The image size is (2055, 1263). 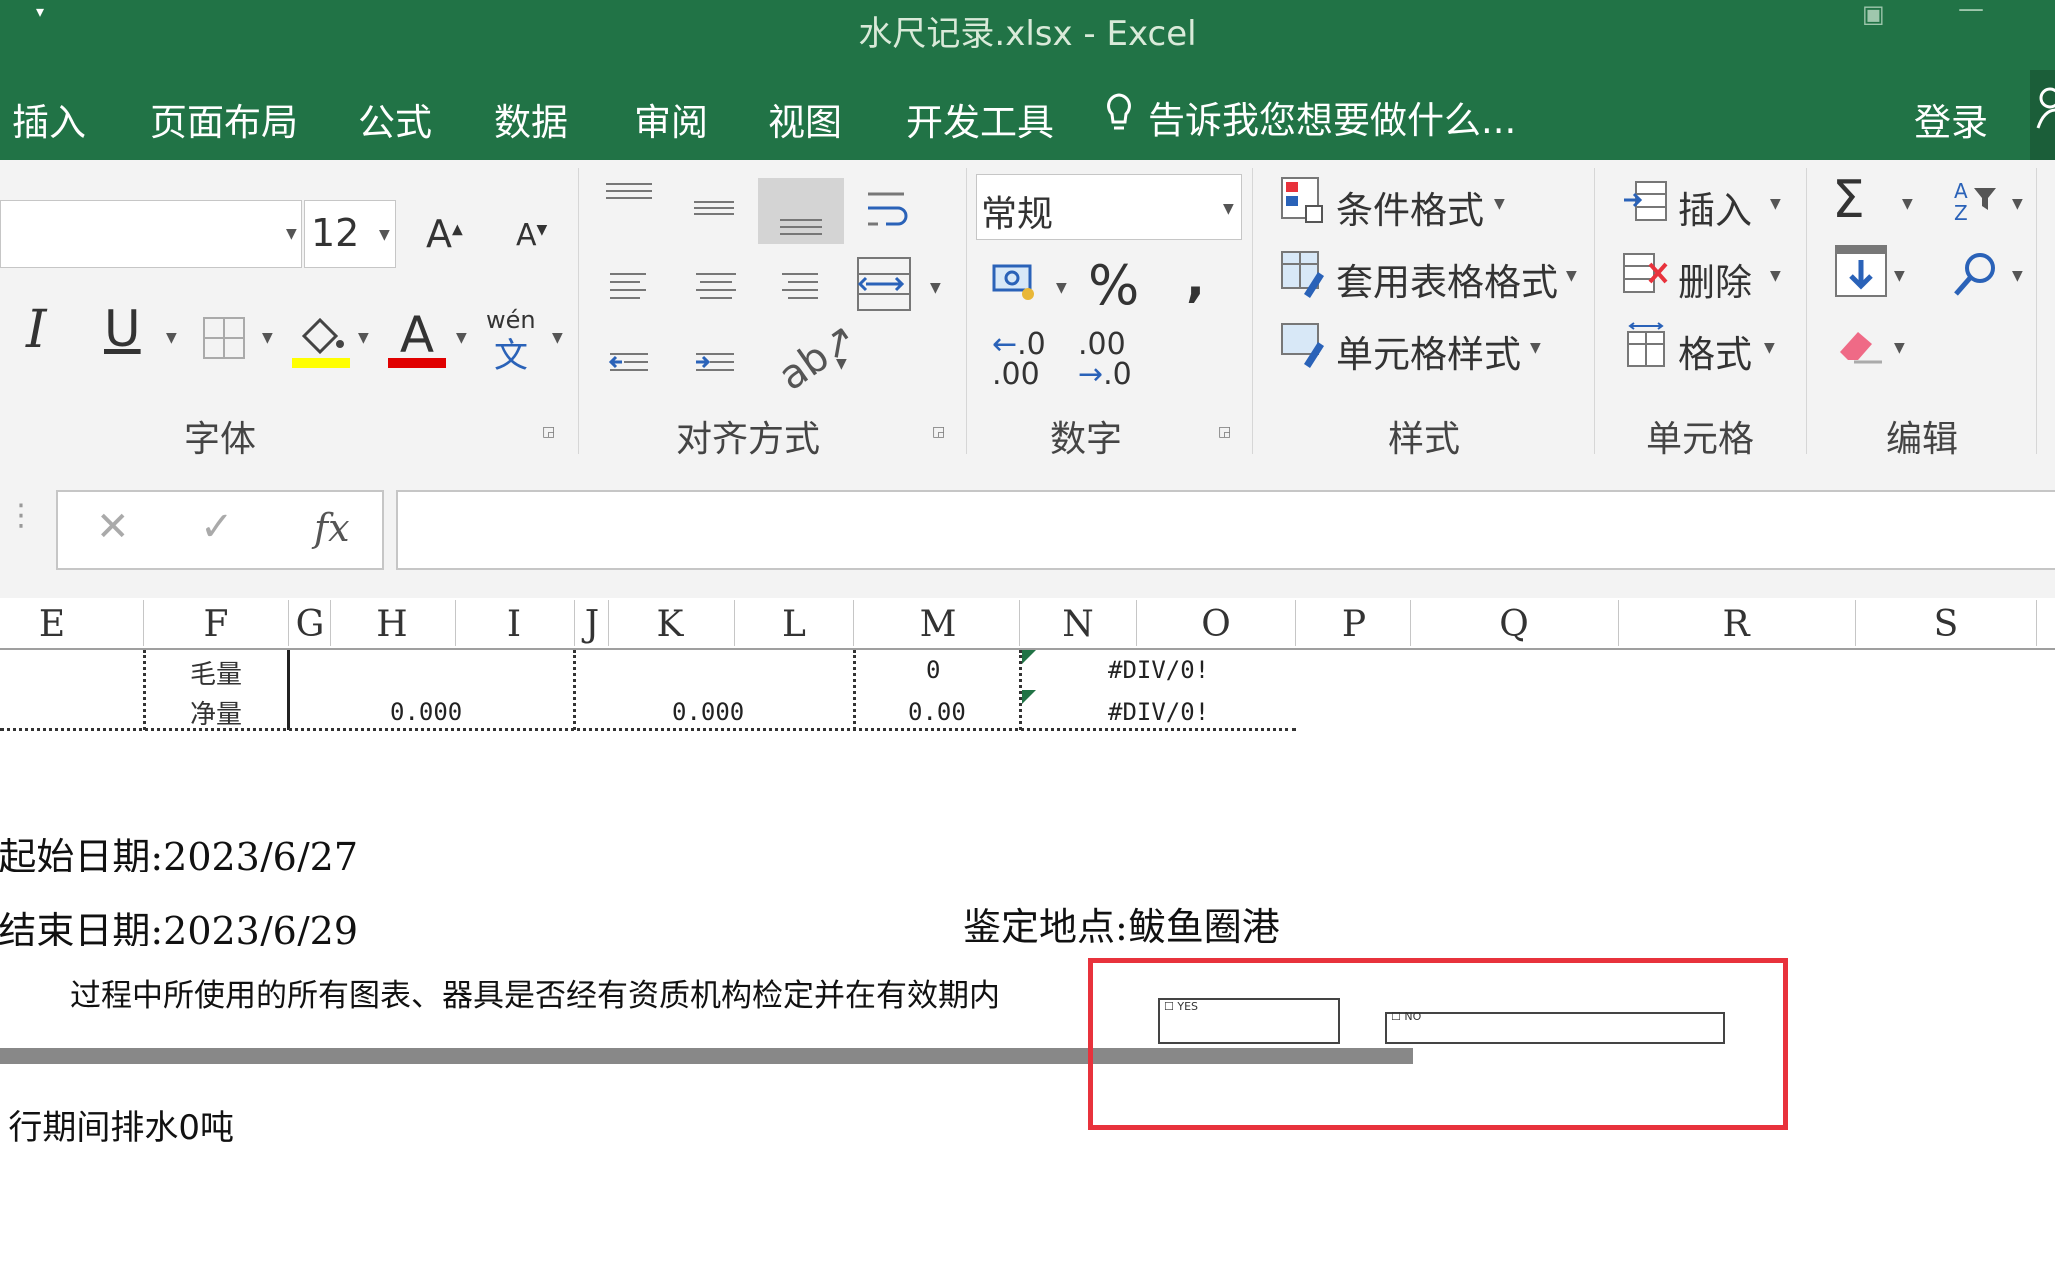 What do you see at coordinates (363, 338) in the screenshot?
I see `fill-color-dropdown-icon: ▼` at bounding box center [363, 338].